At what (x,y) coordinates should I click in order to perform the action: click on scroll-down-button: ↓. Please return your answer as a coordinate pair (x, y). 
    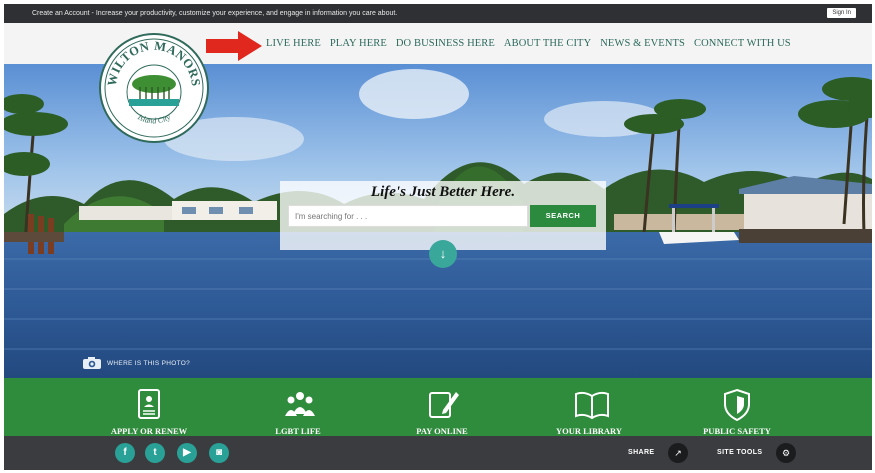
    Looking at the image, I should click on (443, 254).